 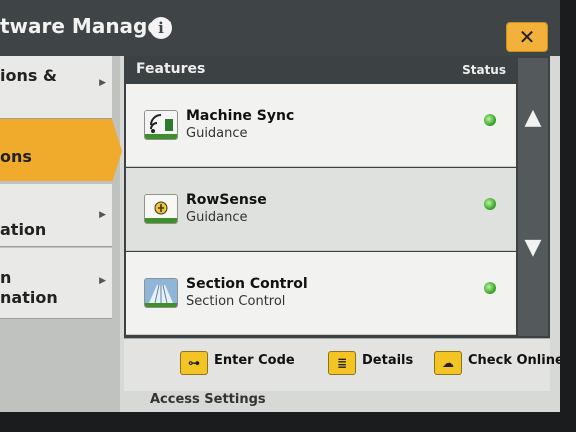 I want to click on nav-item-information: ation ▶, so click(x=56, y=215).